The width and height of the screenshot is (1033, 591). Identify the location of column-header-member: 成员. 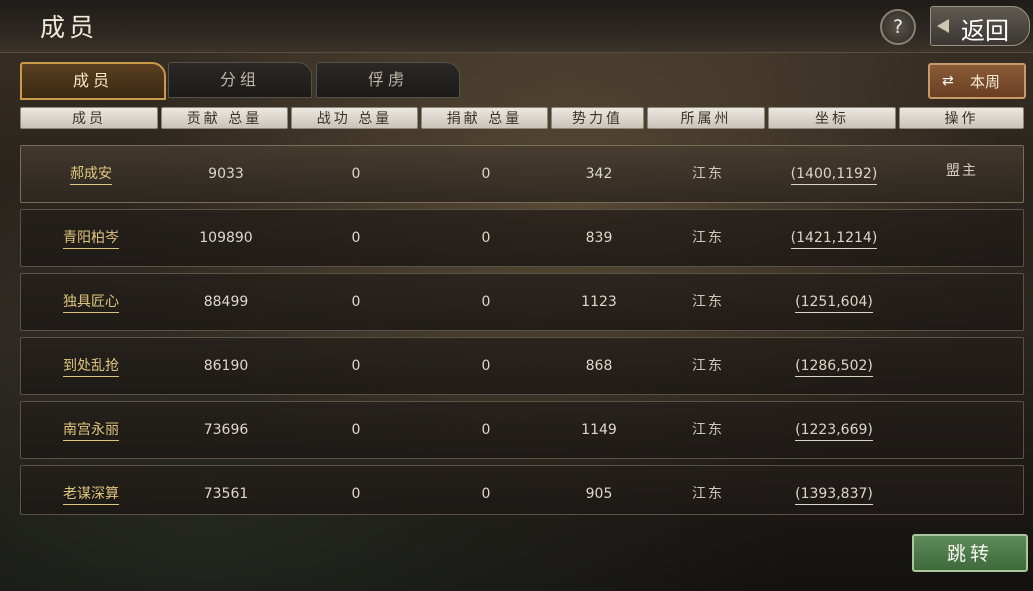
(89, 118).